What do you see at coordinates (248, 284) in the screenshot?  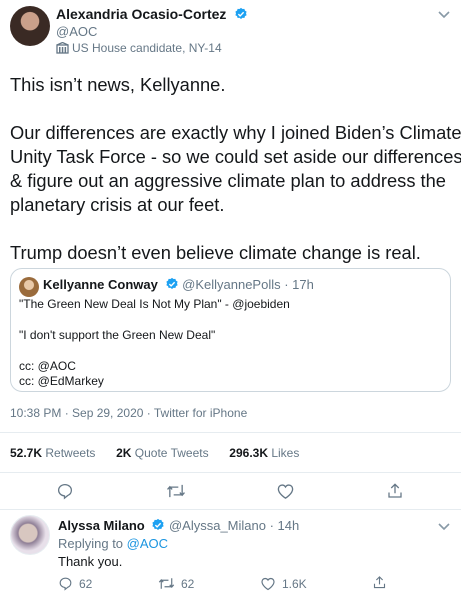 I see `quoted-meta: @KellyannePolls · 17h` at bounding box center [248, 284].